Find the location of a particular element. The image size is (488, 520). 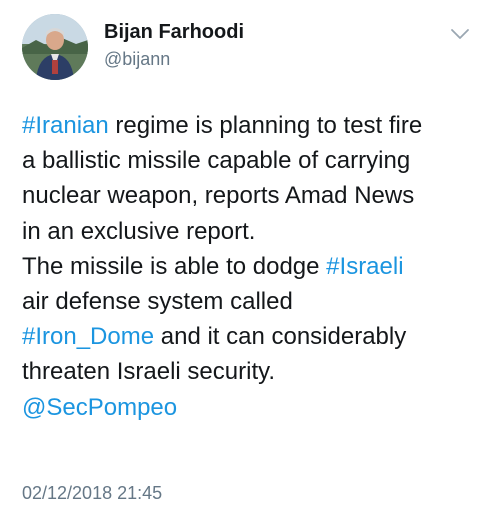

tweet-line: nuclear weapon, reports Amad News is located at coordinates (247, 195).